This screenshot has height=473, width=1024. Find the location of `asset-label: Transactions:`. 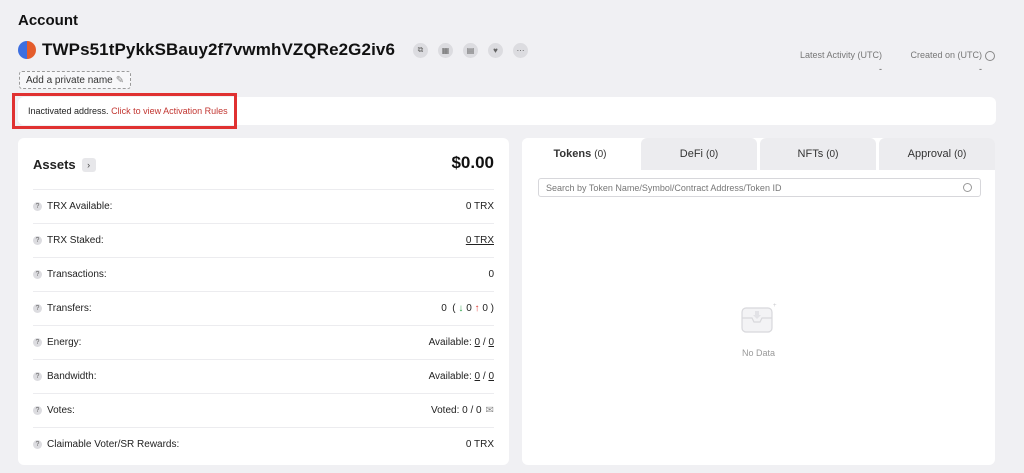

asset-label: Transactions: is located at coordinates (77, 274).